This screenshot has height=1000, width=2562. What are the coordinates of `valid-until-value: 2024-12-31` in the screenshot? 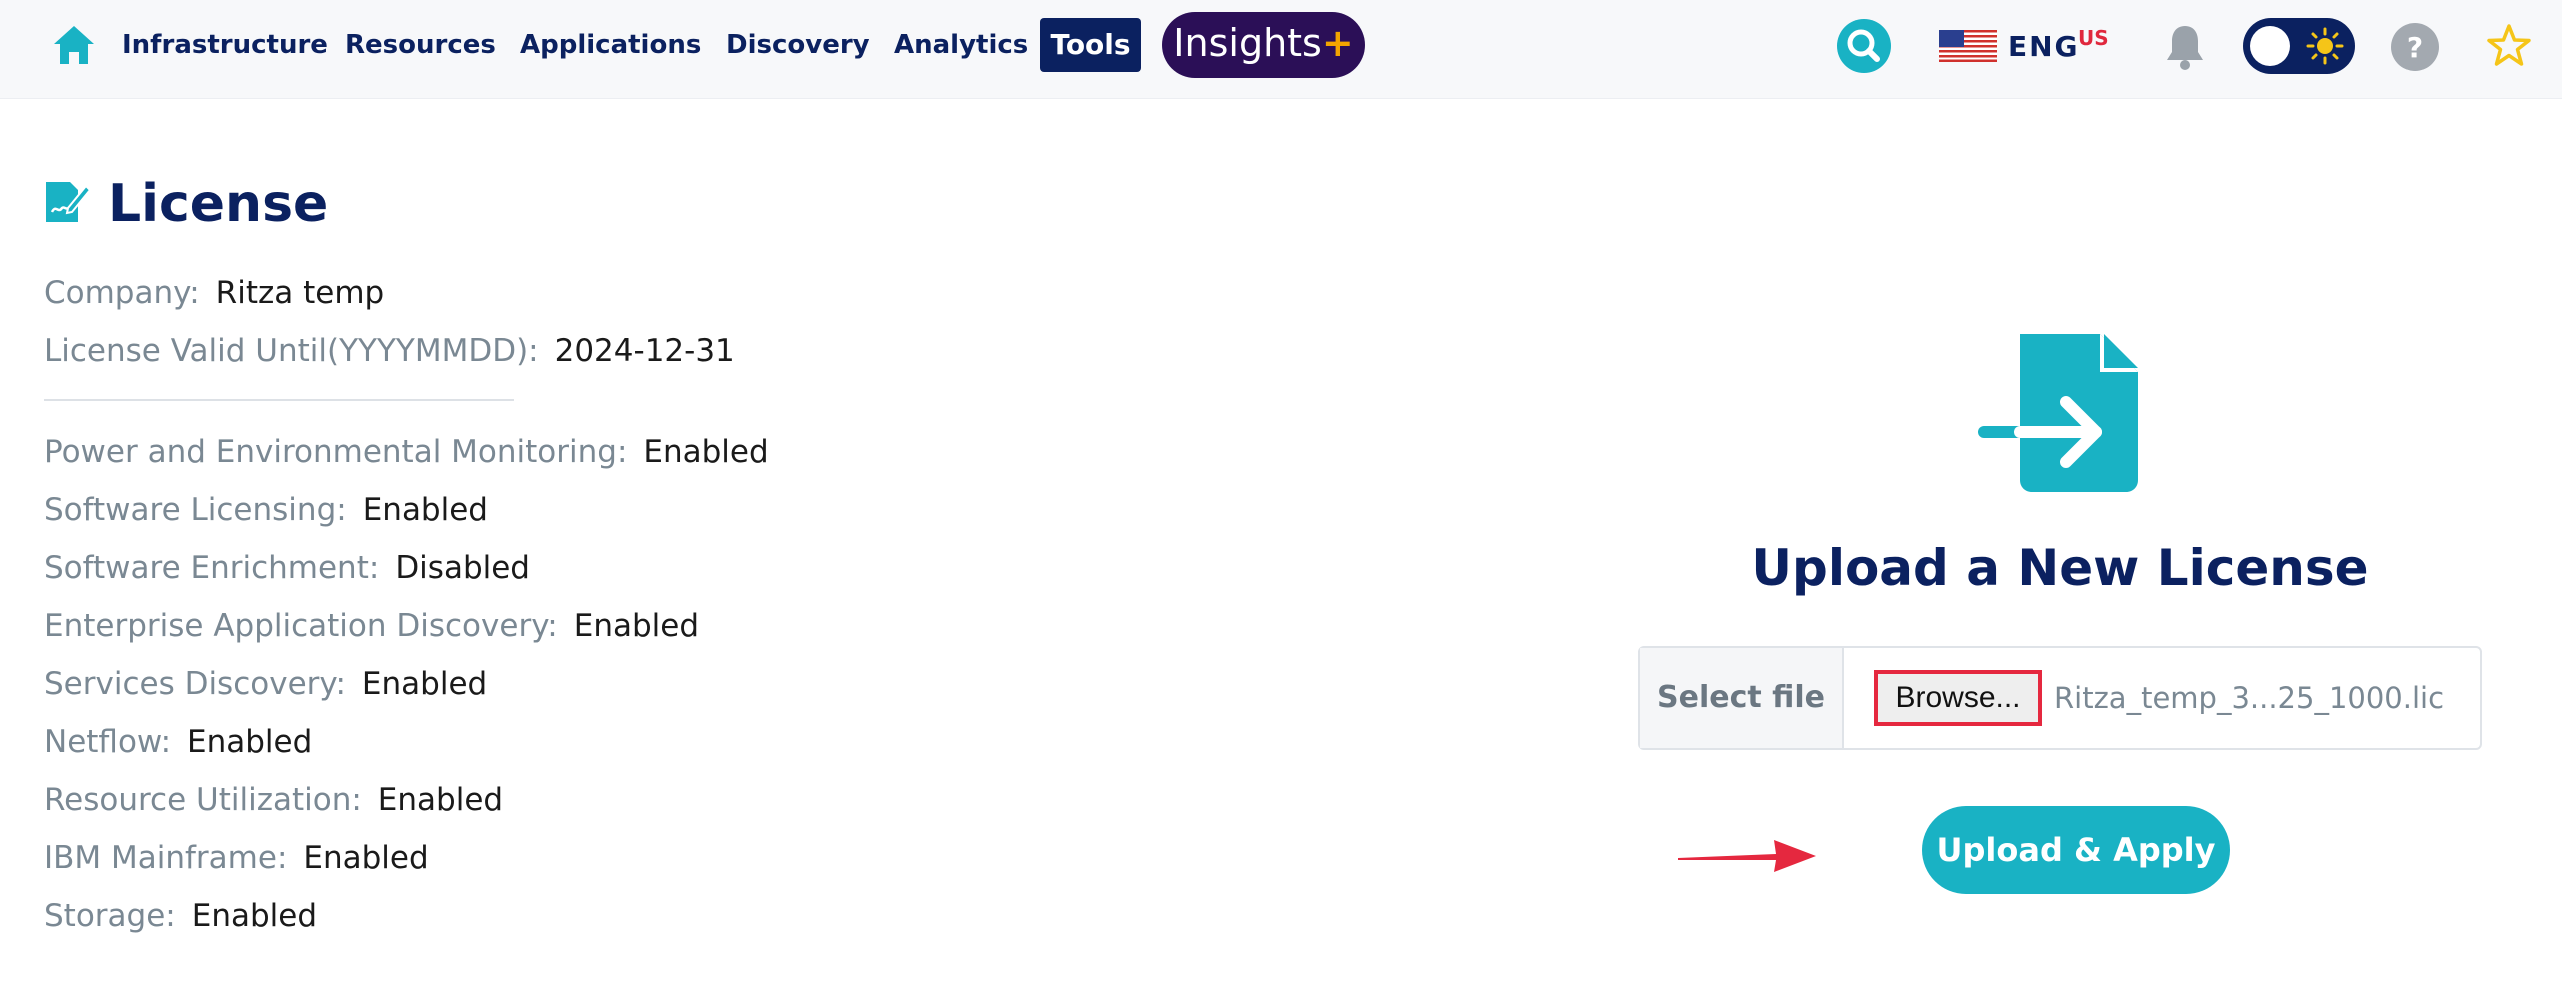 It's located at (644, 351).